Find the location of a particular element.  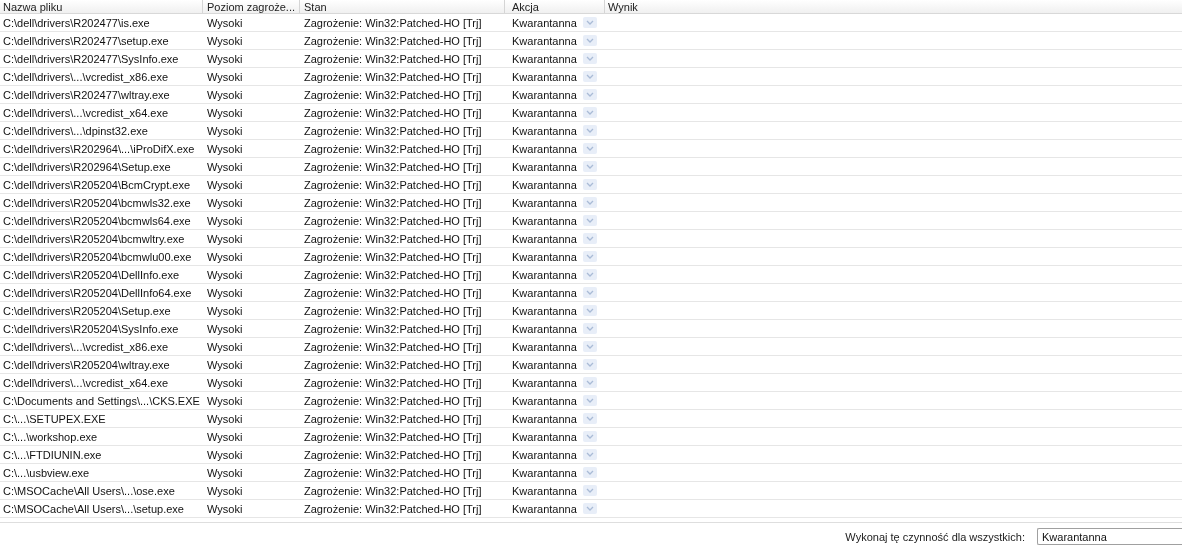

table-cell-text: C:\dell\drivers\R205204\DellInfo64.exe is located at coordinates (97, 293).